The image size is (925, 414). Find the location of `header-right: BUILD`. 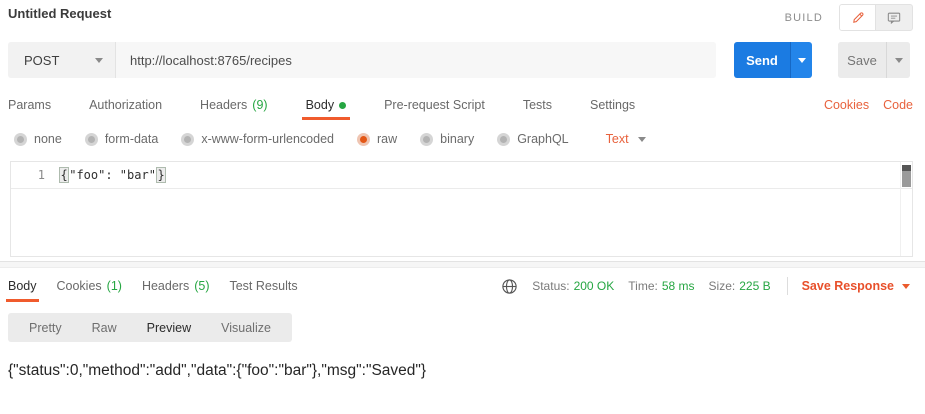

header-right: BUILD is located at coordinates (849, 17).